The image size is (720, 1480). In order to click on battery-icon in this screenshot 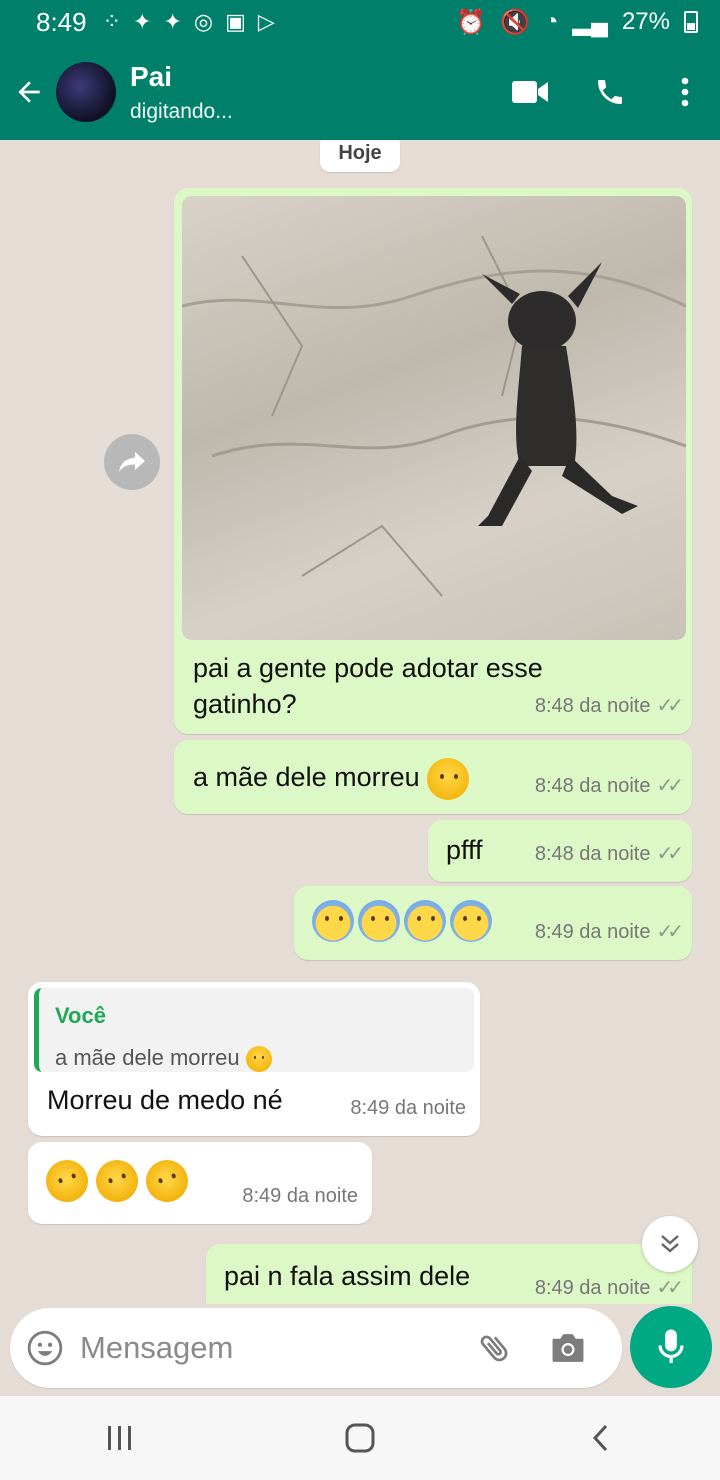, I will do `click(691, 22)`.